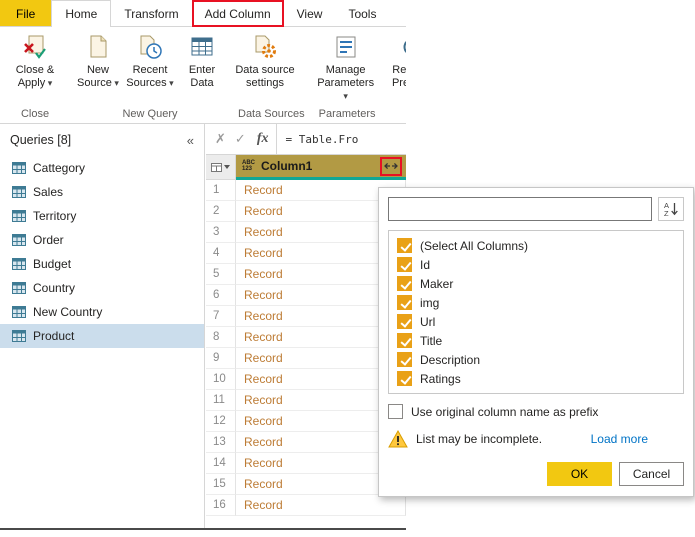  What do you see at coordinates (221, 211) in the screenshot?
I see `row-number: 2` at bounding box center [221, 211].